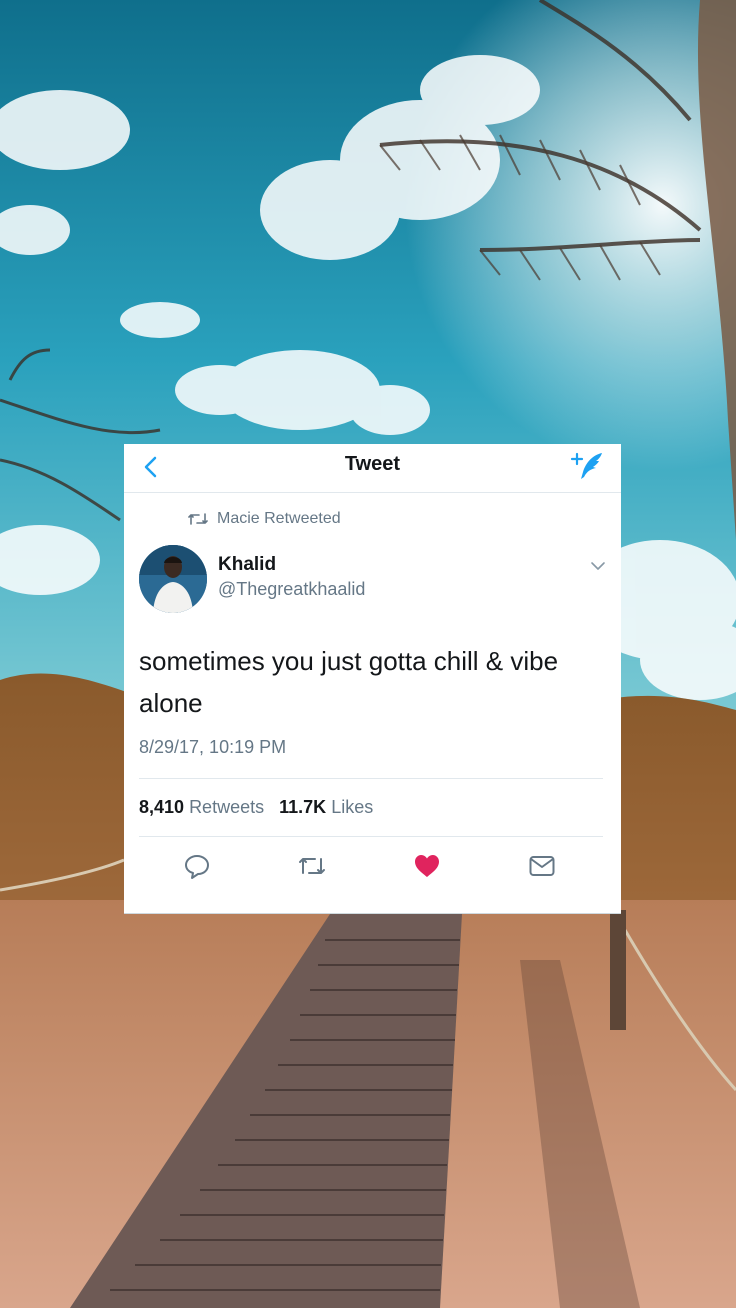 Image resolution: width=736 pixels, height=1308 pixels. I want to click on retweet-context: Macie Retweeted, so click(264, 519).